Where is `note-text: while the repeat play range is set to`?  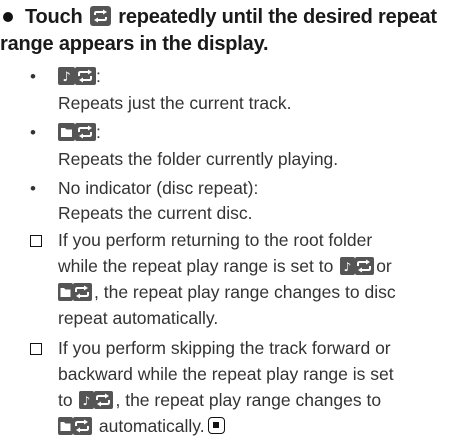 note-text: while the repeat play range is set to is located at coordinates (196, 266).